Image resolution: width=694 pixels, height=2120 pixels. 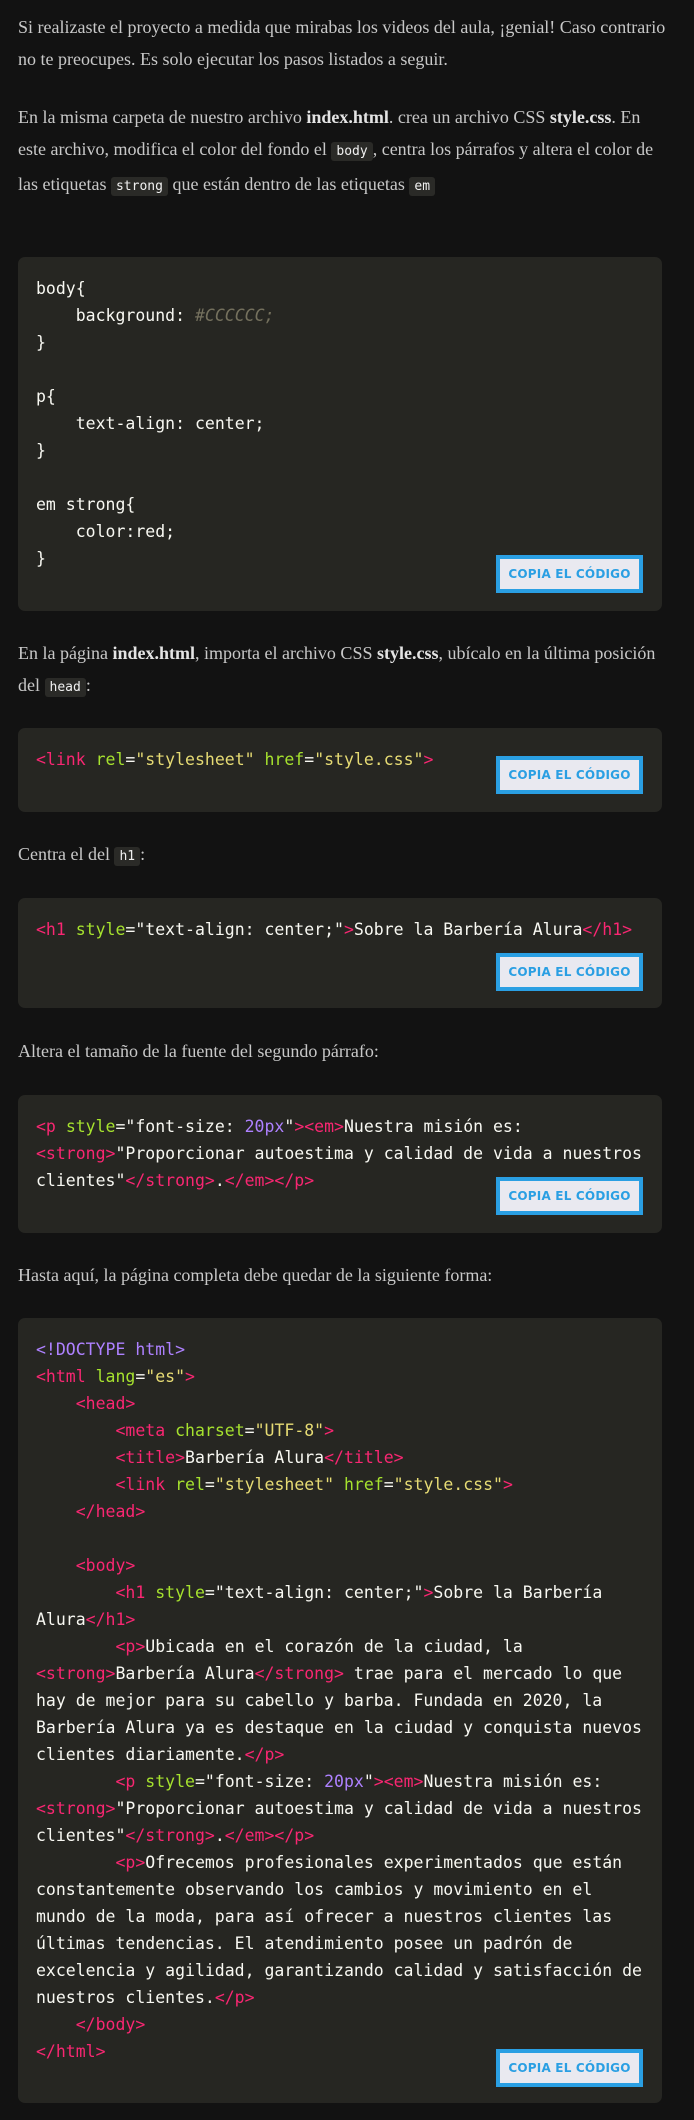 What do you see at coordinates (200, 759) in the screenshot?
I see `code-string: "stylesheet"` at bounding box center [200, 759].